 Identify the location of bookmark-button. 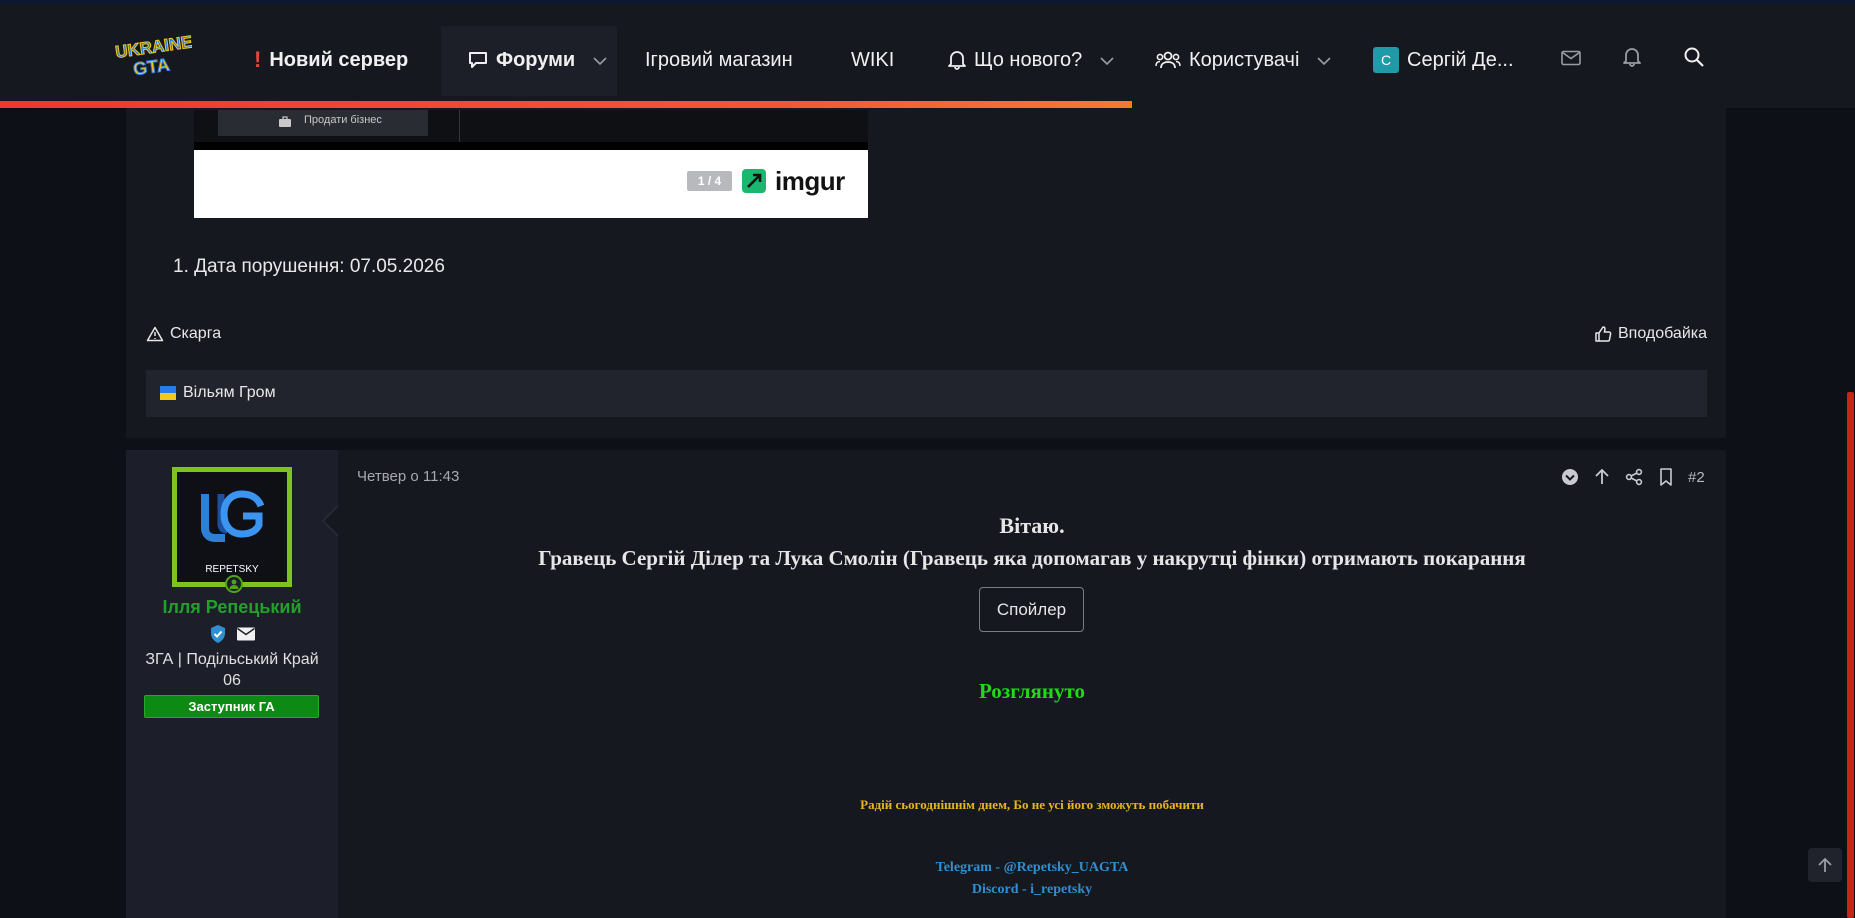
(1666, 477).